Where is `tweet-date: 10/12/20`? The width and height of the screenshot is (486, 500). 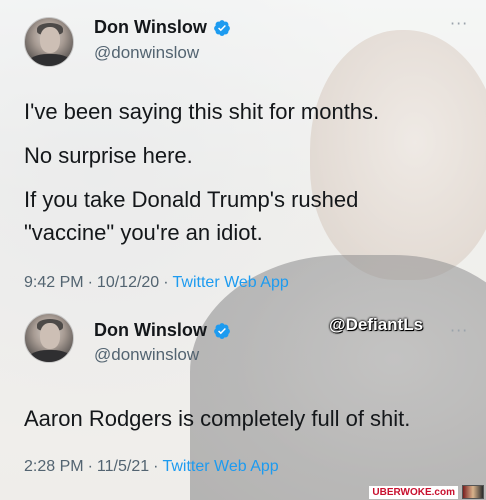
tweet-date: 10/12/20 is located at coordinates (128, 282).